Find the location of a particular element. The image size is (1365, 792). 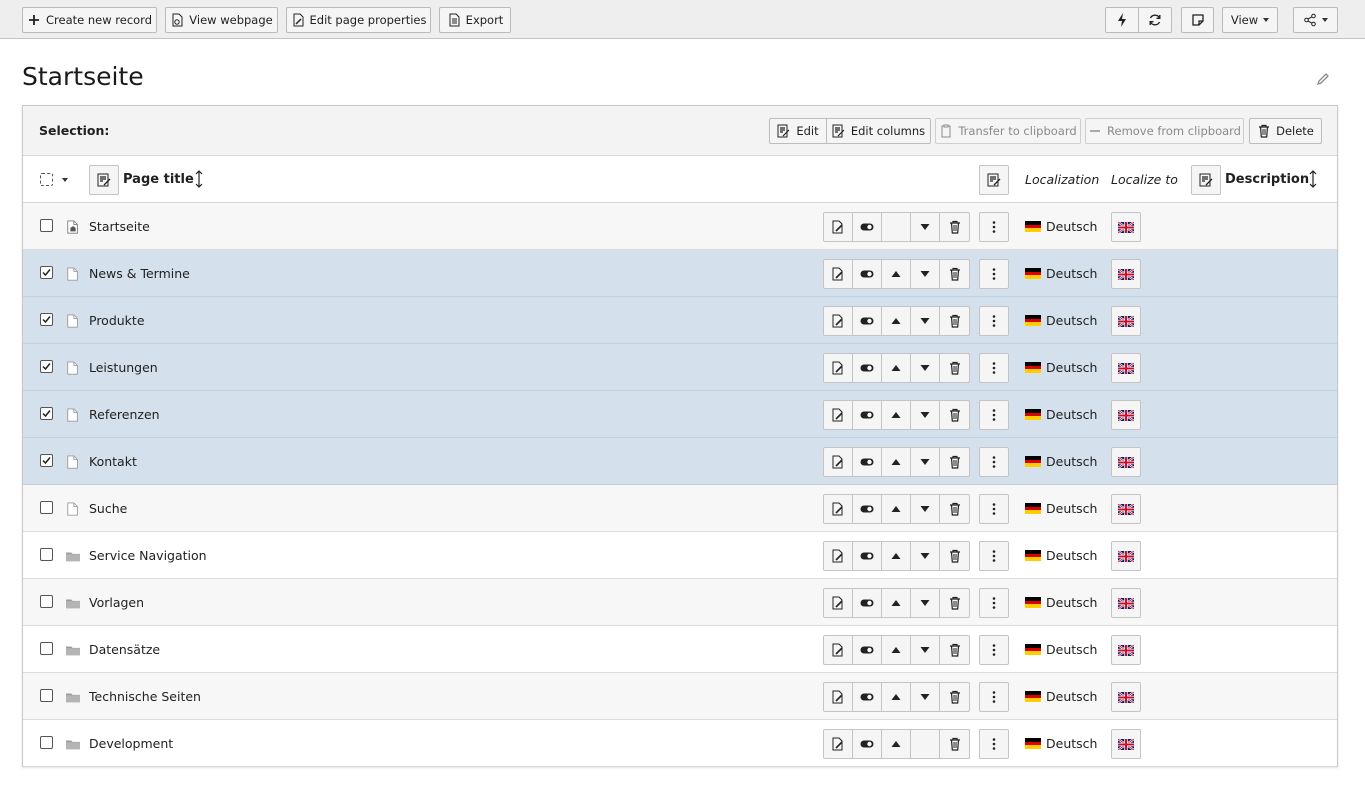

row-page-title: Kontakt is located at coordinates (113, 461).